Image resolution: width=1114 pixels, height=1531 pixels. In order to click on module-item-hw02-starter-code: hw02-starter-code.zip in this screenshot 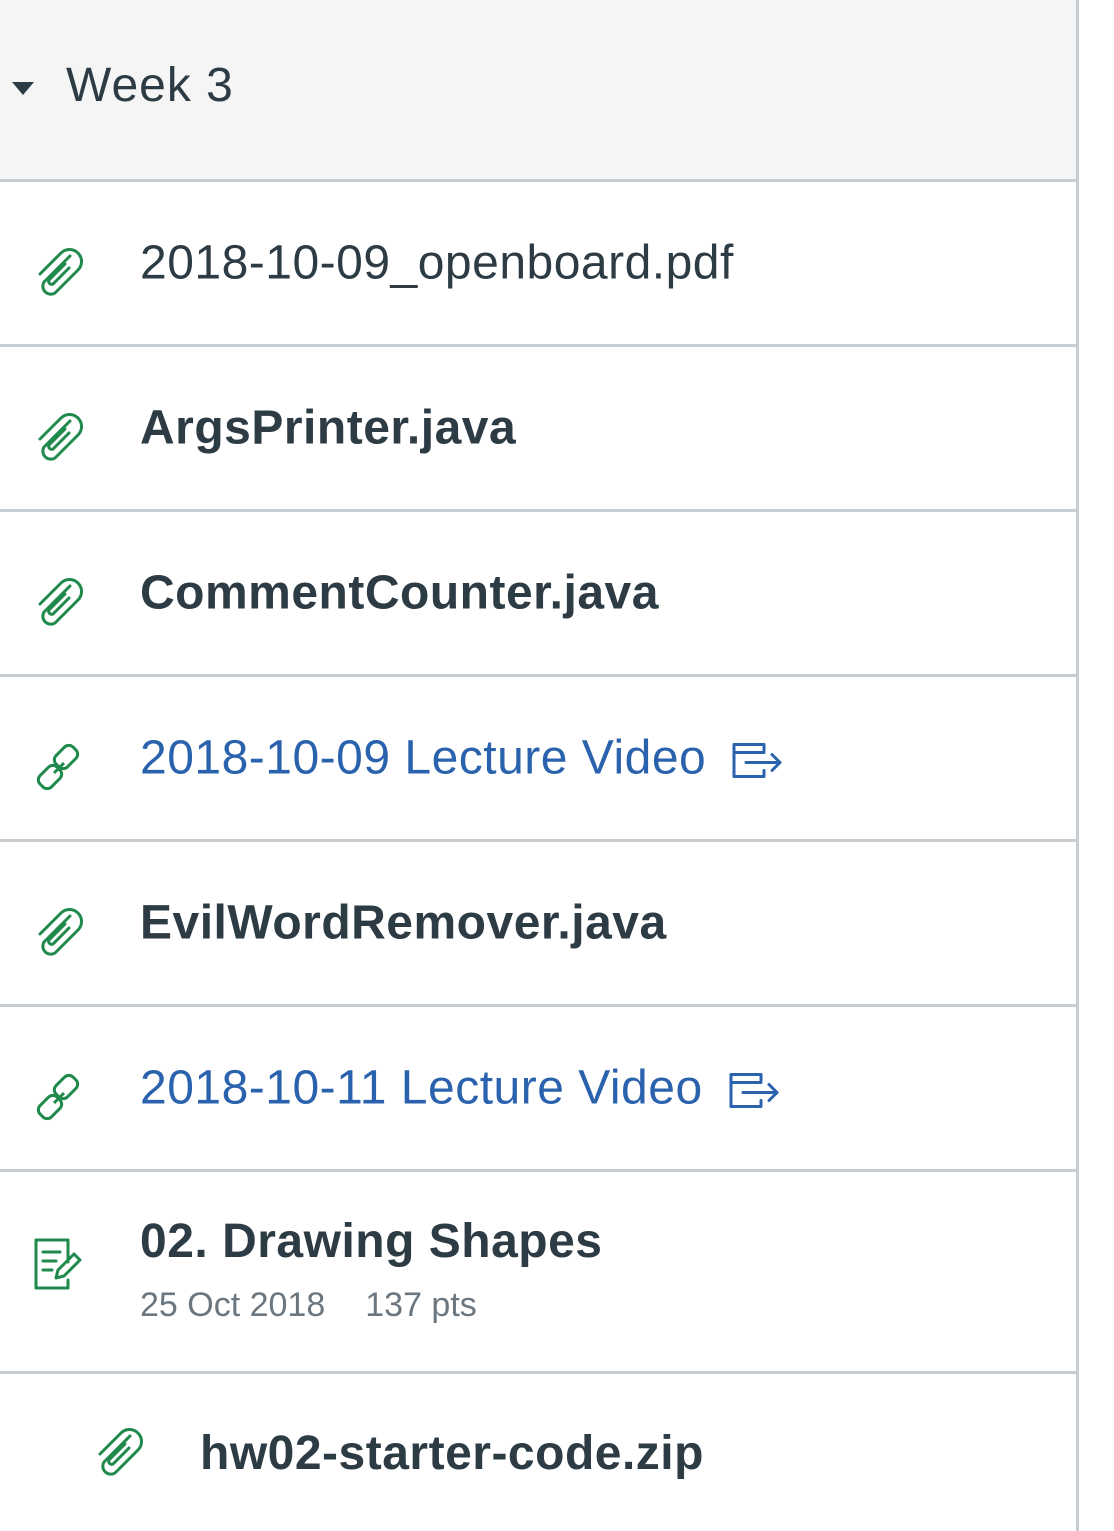, I will do `click(538, 1452)`.